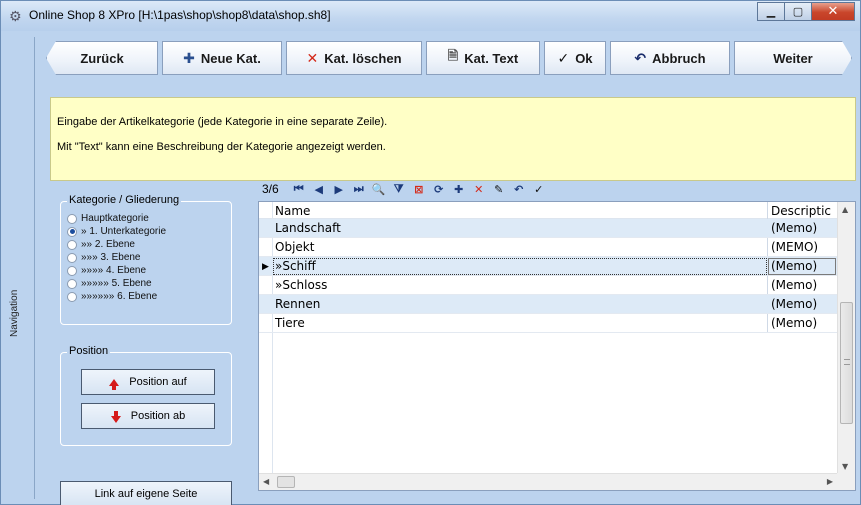 Image resolution: width=861 pixels, height=505 pixels. I want to click on prior-icon: ◀, so click(319, 189).